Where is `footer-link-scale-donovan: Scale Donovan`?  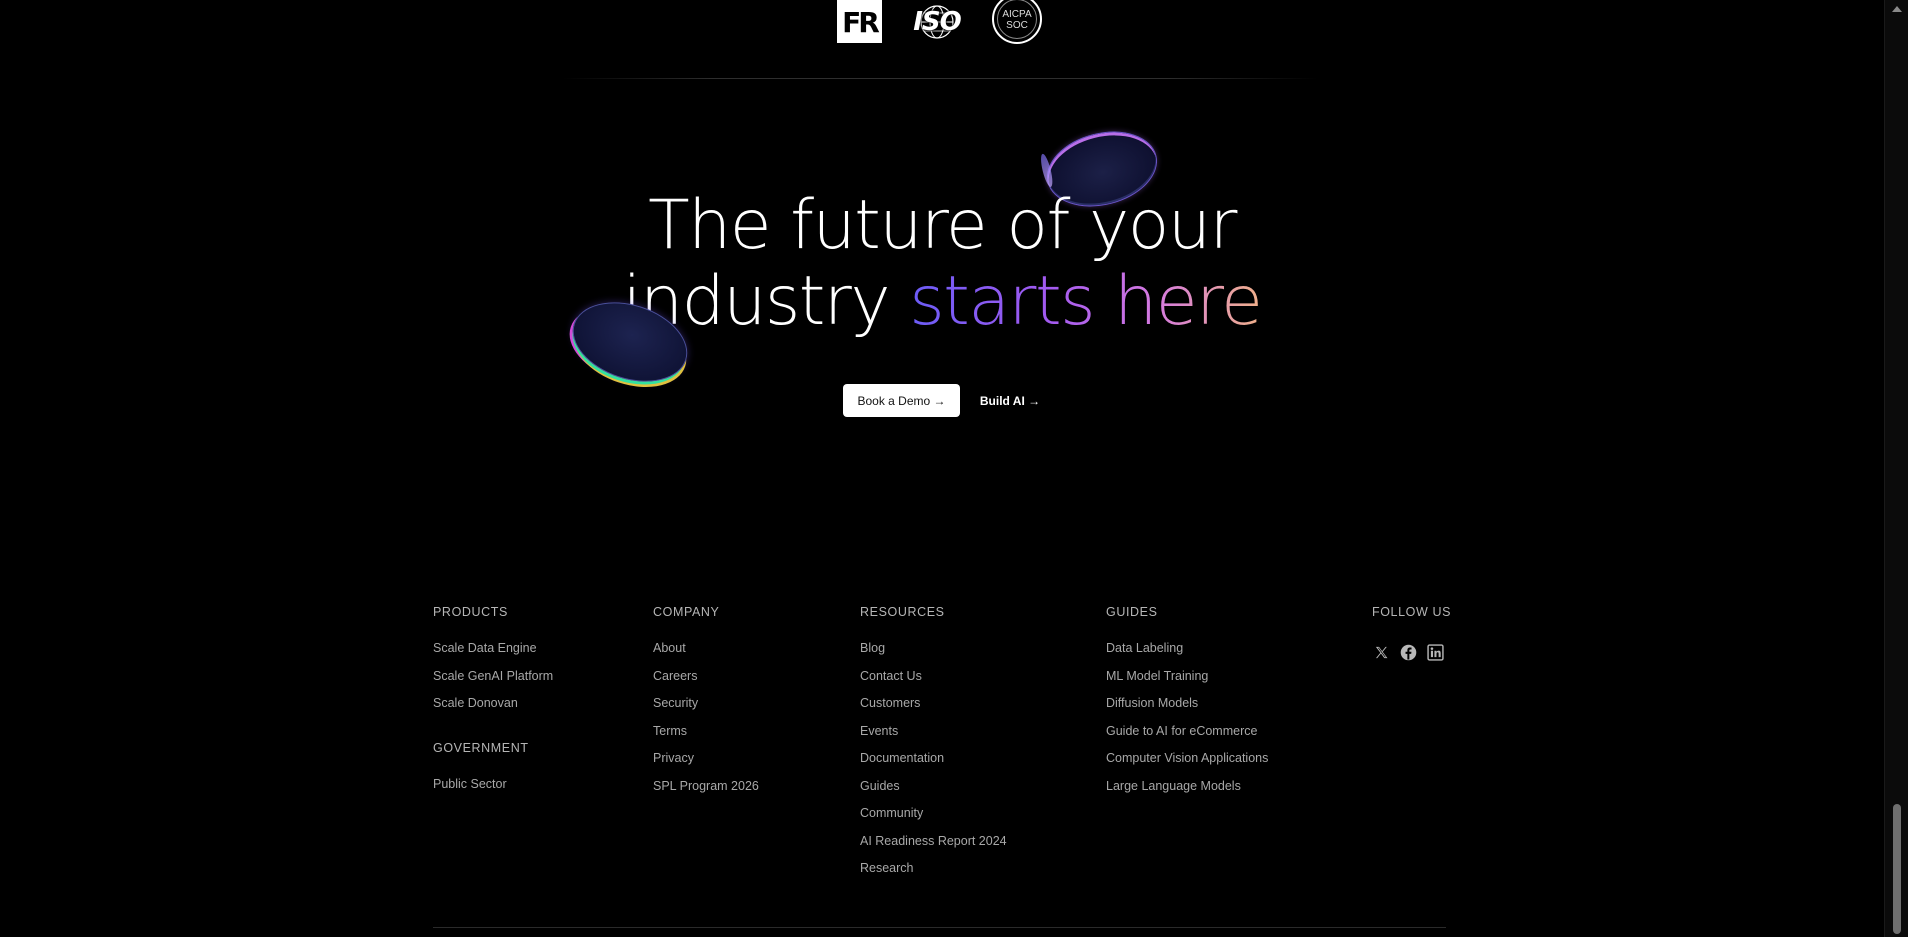
footer-link-scale-donovan: Scale Donovan is located at coordinates (475, 703).